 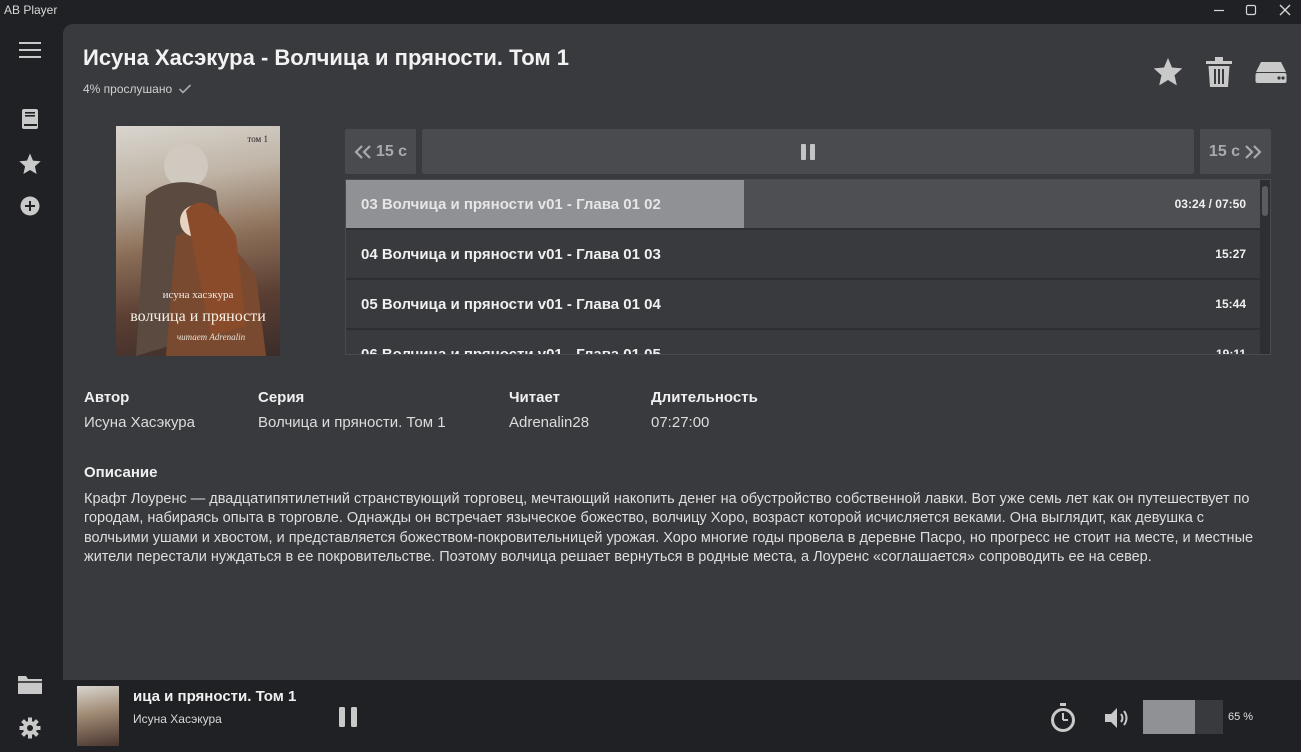 I want to click on settings-icon, so click(x=30, y=728).